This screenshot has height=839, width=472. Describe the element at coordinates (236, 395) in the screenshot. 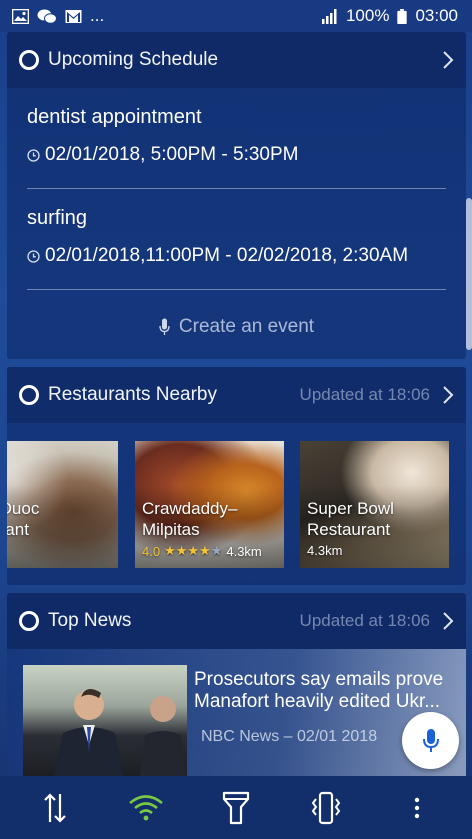

I see `restaurants-header: Restaurants Nearby Updated at 18:06` at that location.